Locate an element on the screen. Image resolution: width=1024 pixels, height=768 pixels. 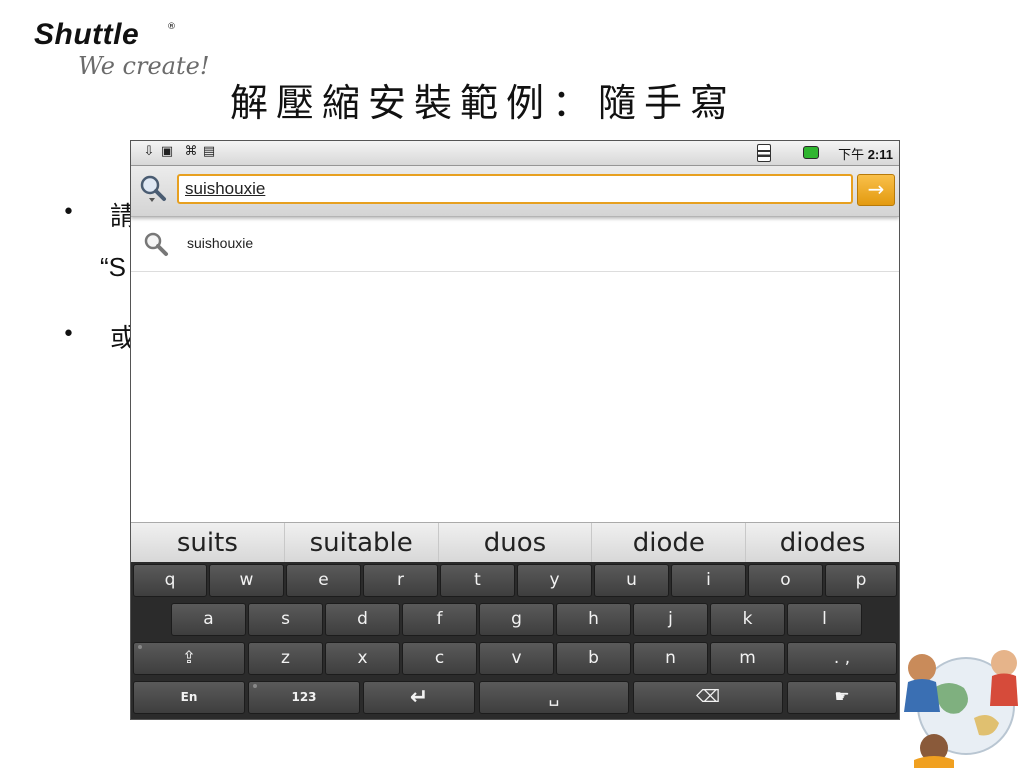
search-bar: suishouxie → is located at coordinates (515, 191).